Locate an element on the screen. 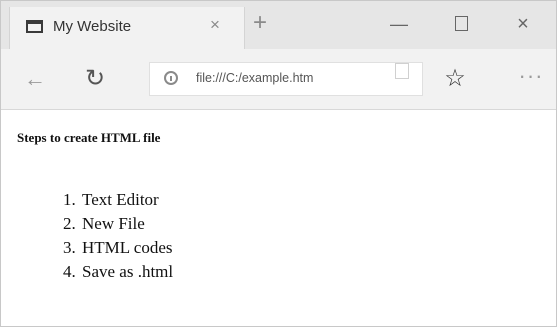  tab-my-website: My Website × is located at coordinates (127, 28).